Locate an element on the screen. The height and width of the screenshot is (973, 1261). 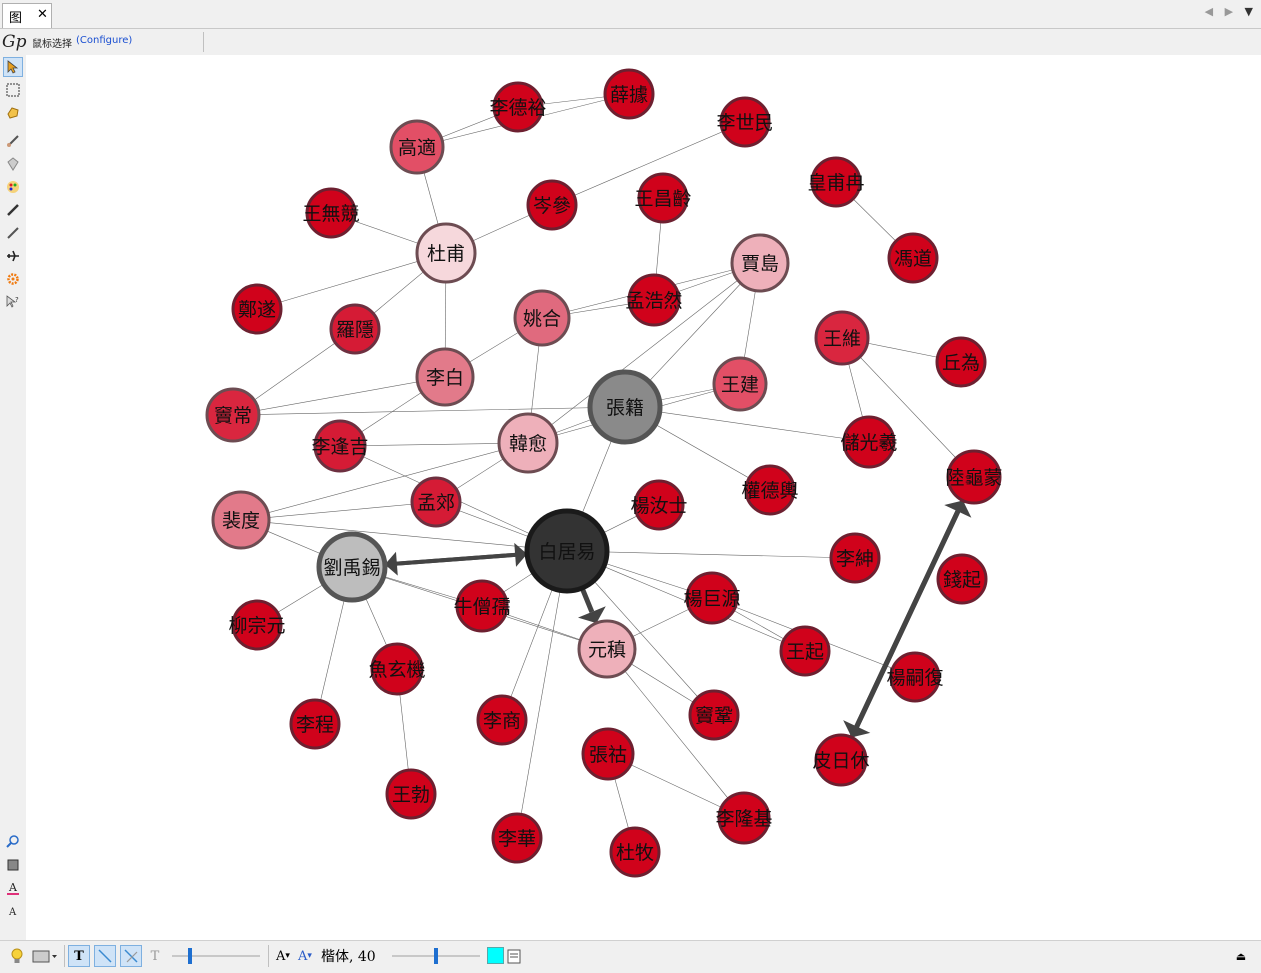
airplane-icon is located at coordinates (13, 256).